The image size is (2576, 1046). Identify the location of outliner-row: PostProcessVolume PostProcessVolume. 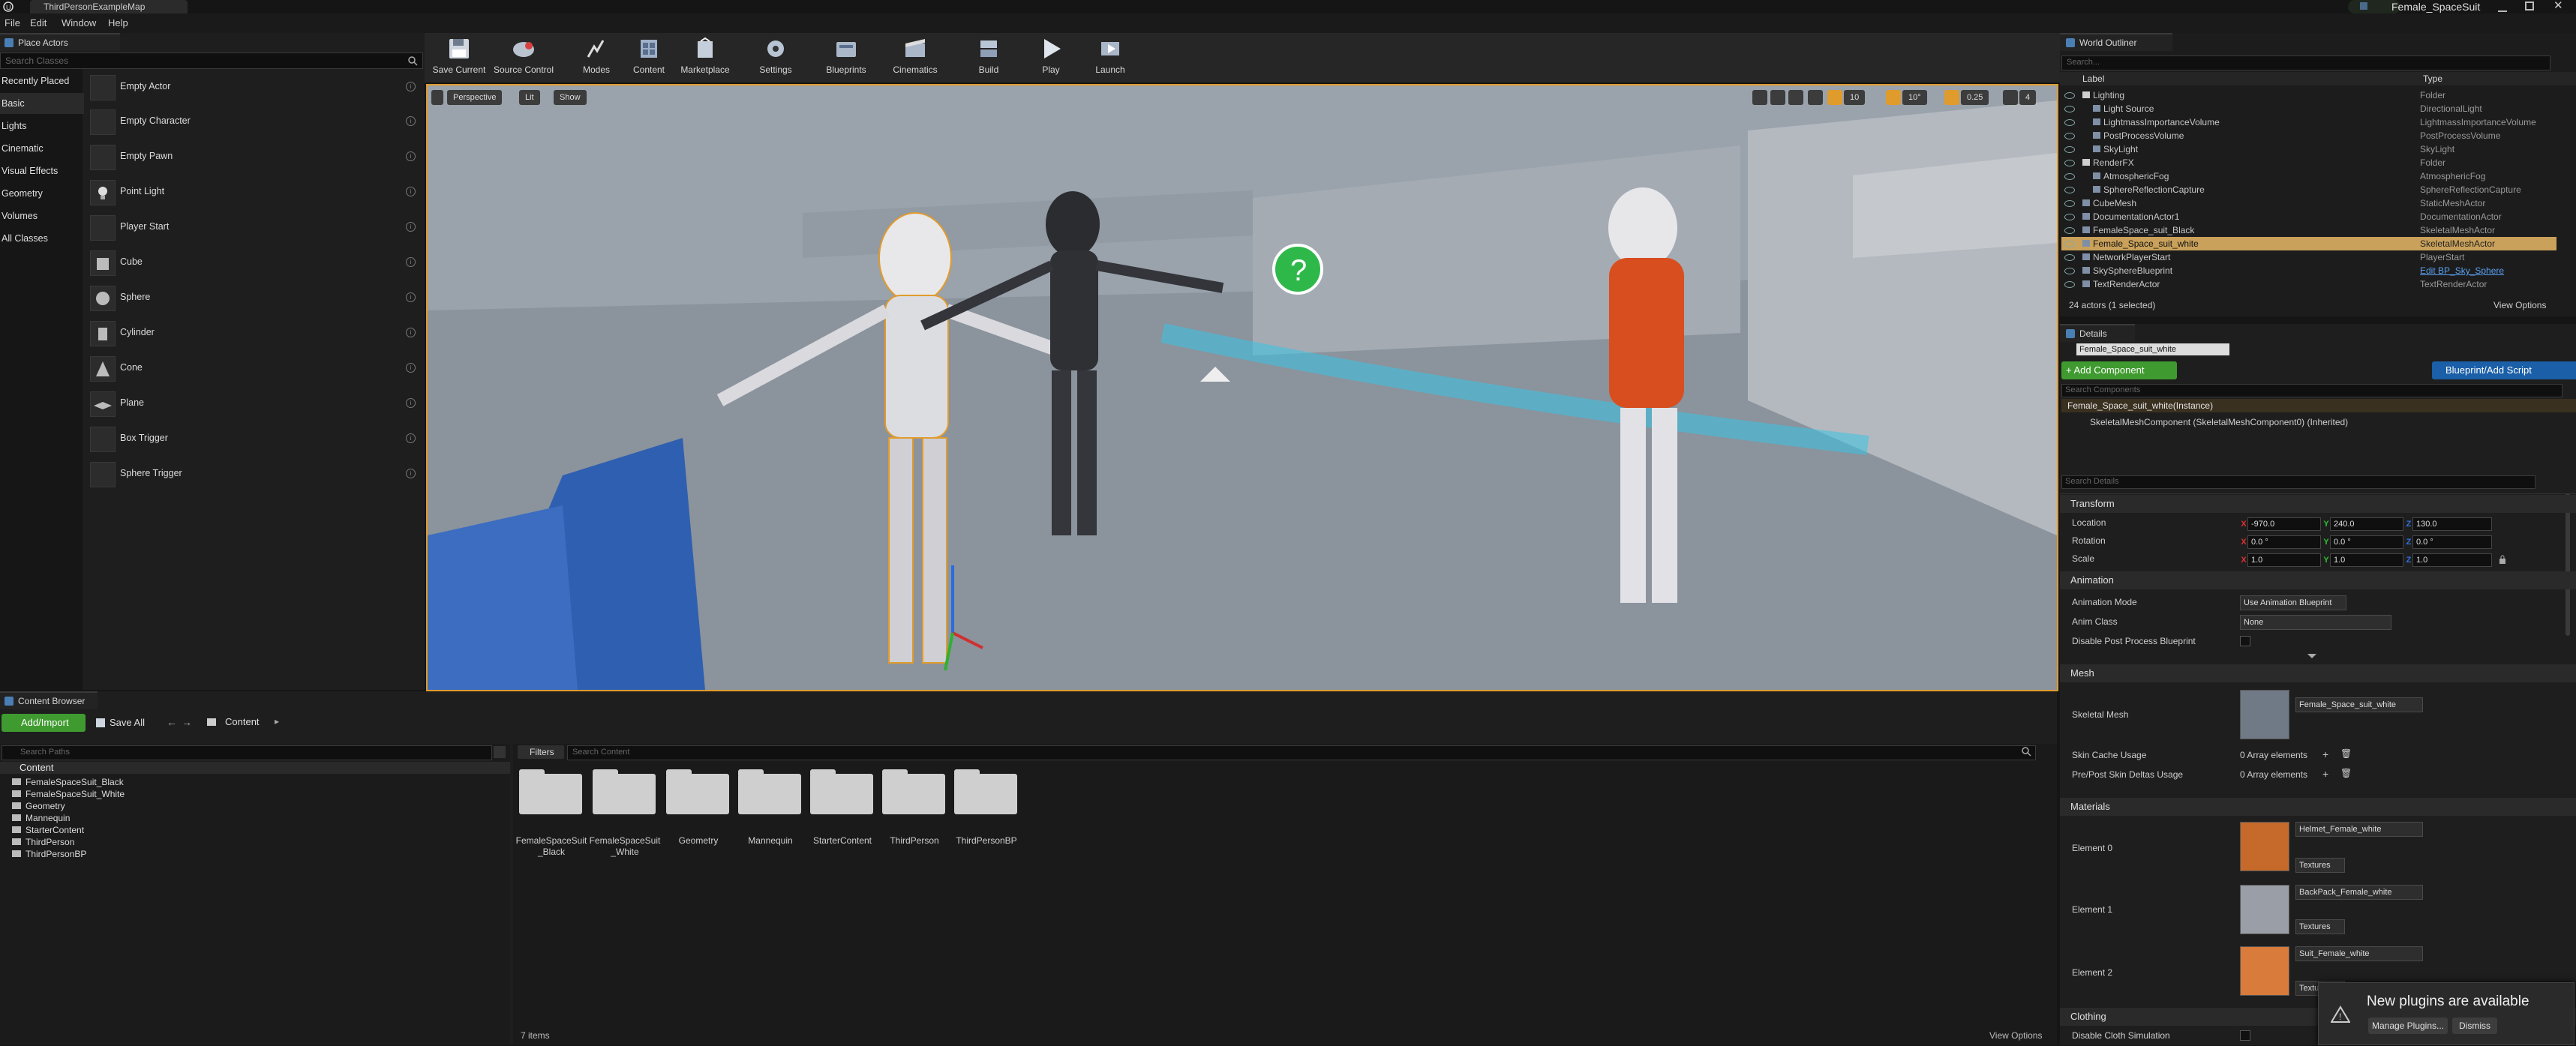
(2308, 135).